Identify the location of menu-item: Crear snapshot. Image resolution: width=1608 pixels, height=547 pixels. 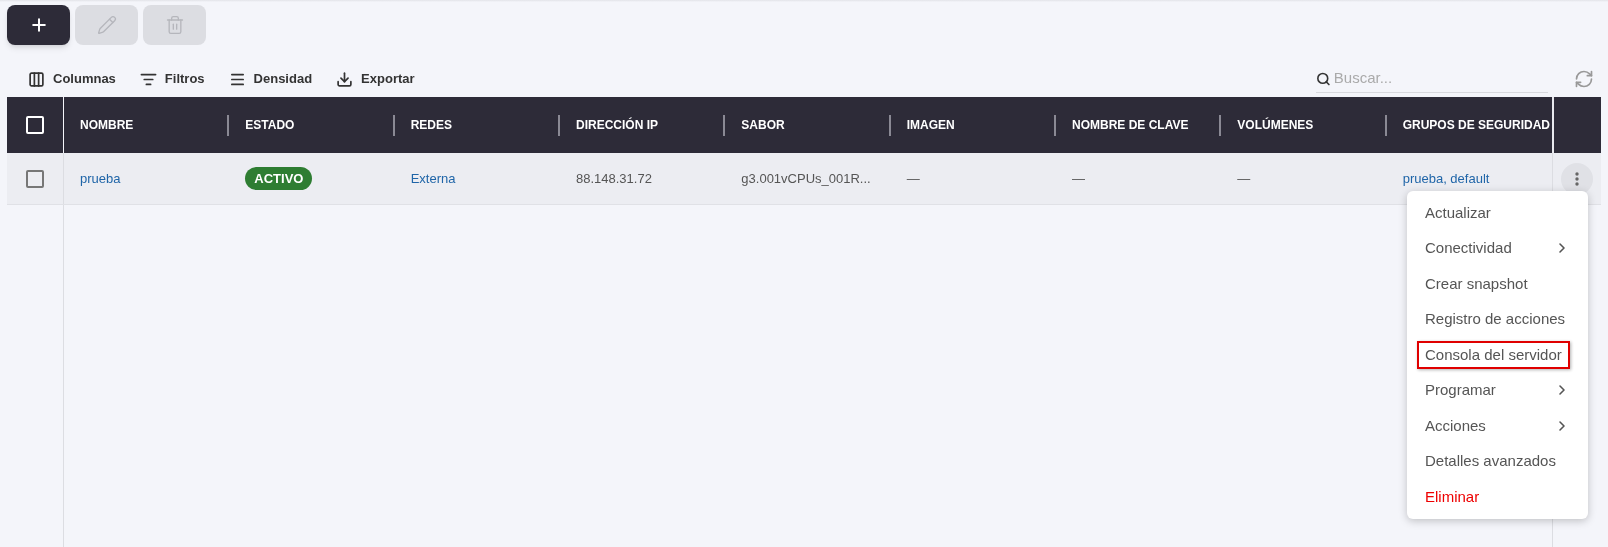
(1497, 284).